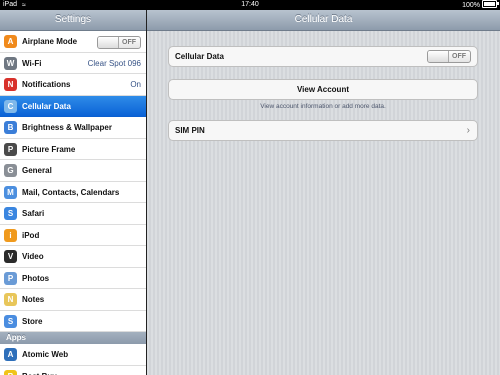 Image resolution: width=500 pixels, height=375 pixels. What do you see at coordinates (190, 130) in the screenshot?
I see `sim-pin-label: SIM PIN` at bounding box center [190, 130].